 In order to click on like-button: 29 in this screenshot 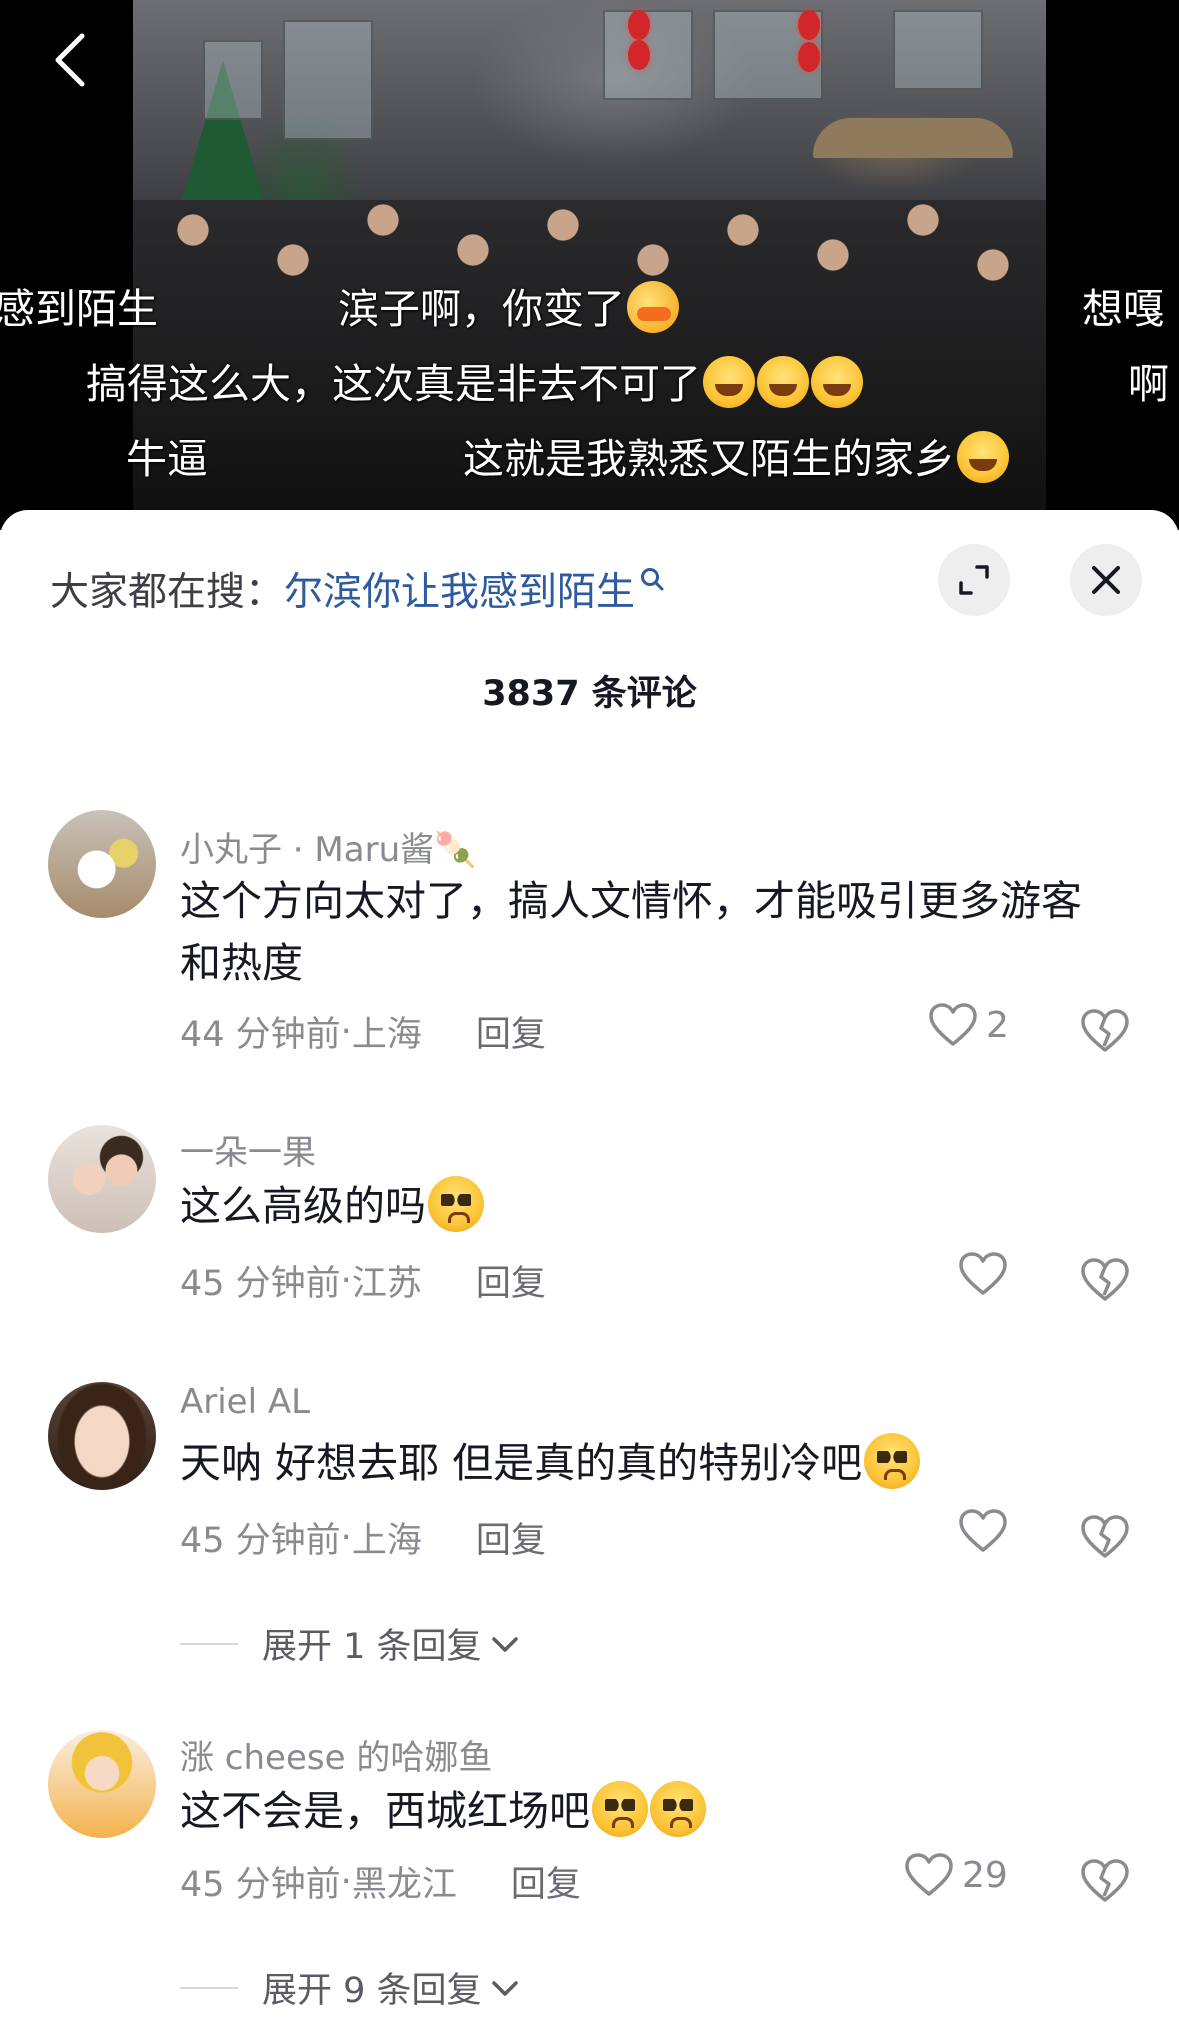, I will do `click(956, 1875)`.